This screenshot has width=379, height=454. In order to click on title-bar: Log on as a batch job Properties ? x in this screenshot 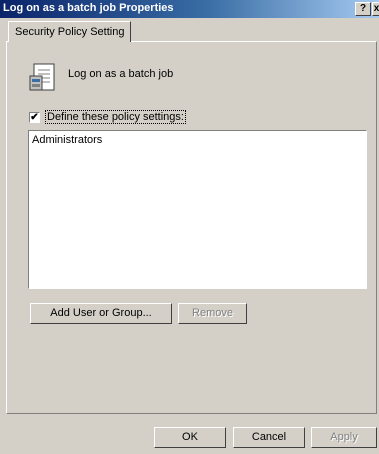, I will do `click(189, 9)`.